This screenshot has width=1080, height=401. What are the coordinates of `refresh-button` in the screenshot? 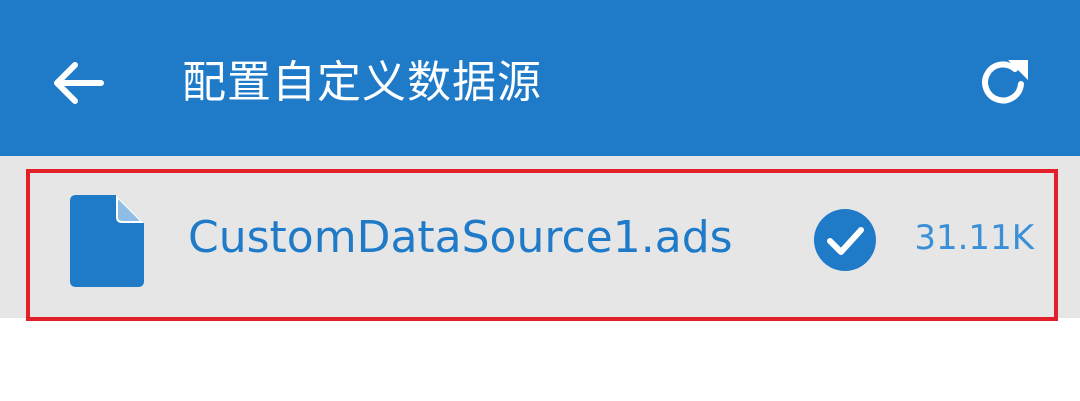 It's located at (1003, 83).